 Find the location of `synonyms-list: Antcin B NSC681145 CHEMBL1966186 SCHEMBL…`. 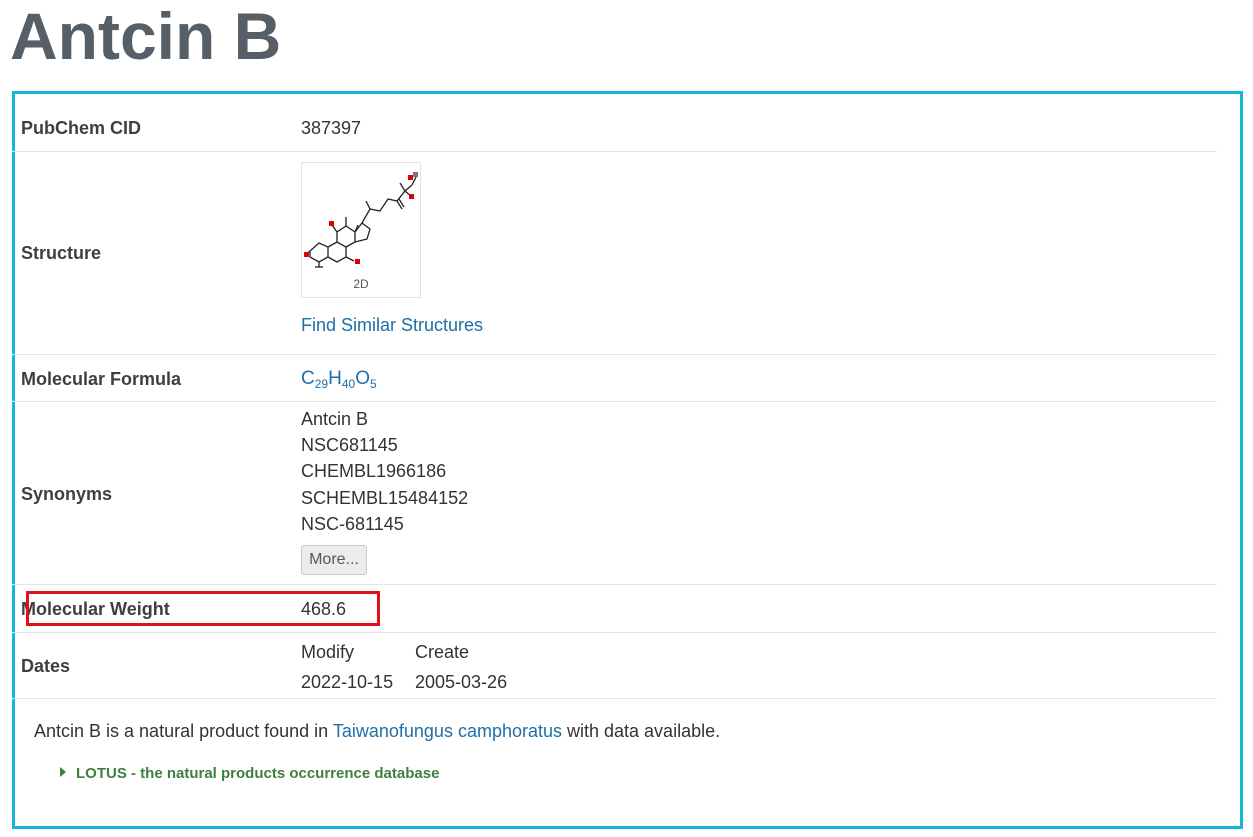

synonyms-list: Antcin B NSC681145 CHEMBL1966186 SCHEMBL… is located at coordinates (384, 471).